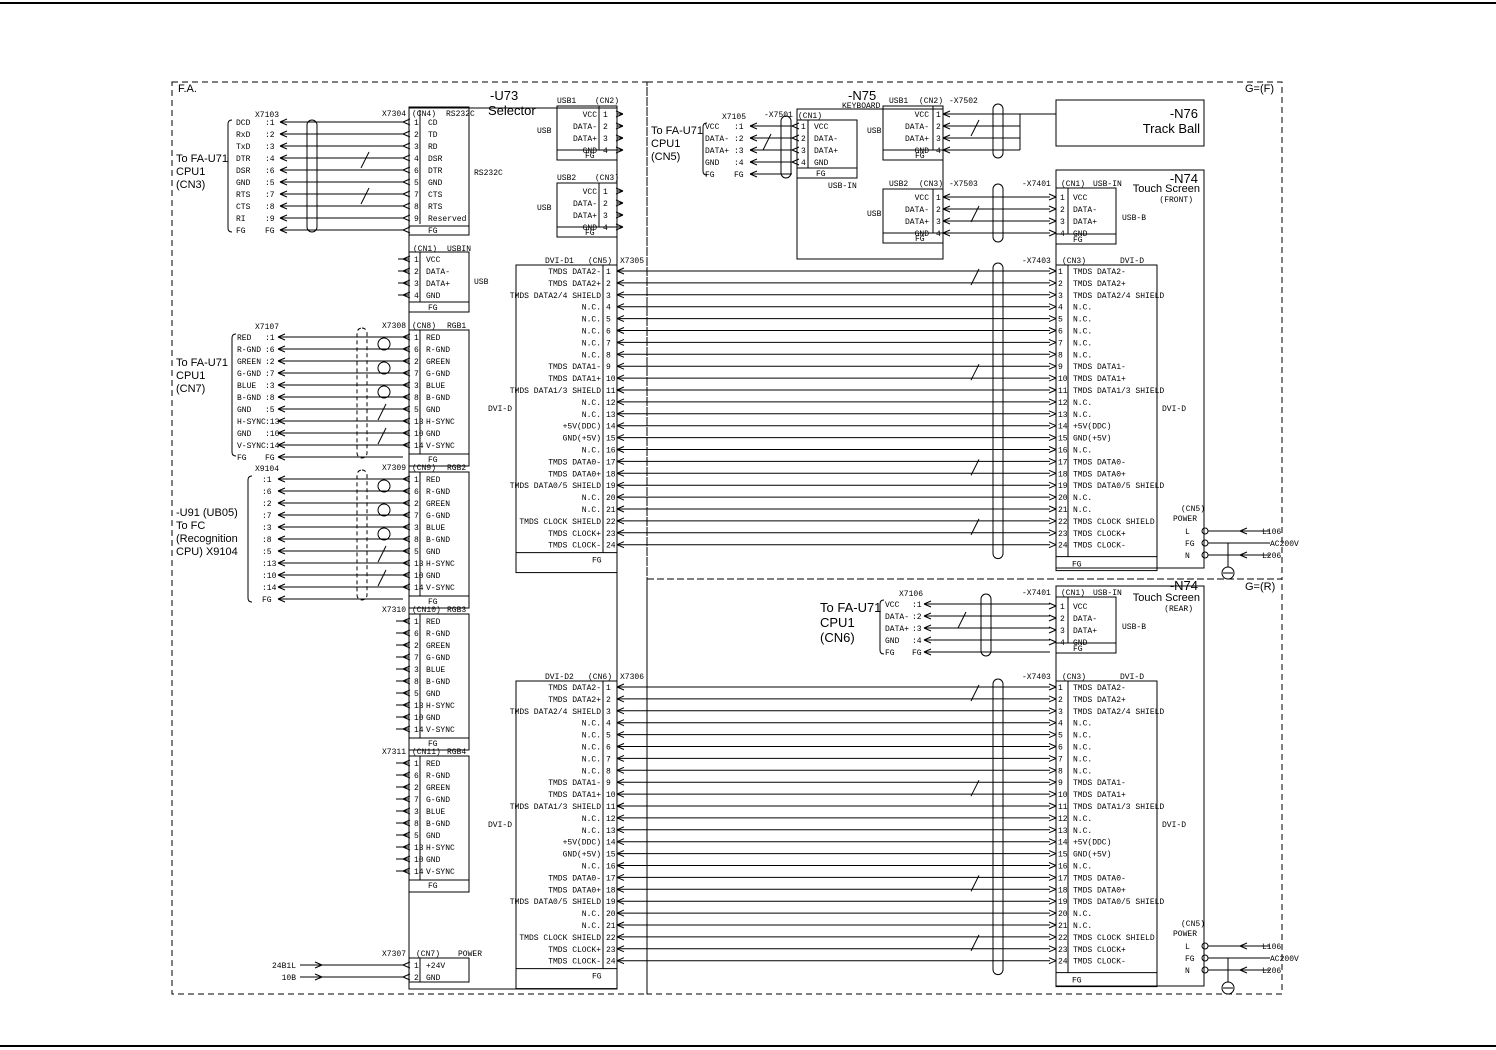  What do you see at coordinates (611, 379) in the screenshot?
I see `pin-number: 10` at bounding box center [611, 379].